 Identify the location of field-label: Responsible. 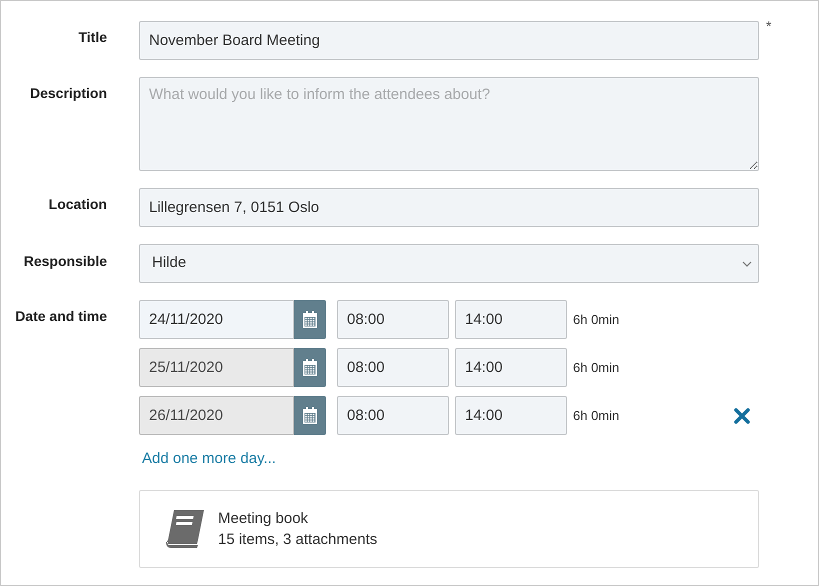
(65, 261).